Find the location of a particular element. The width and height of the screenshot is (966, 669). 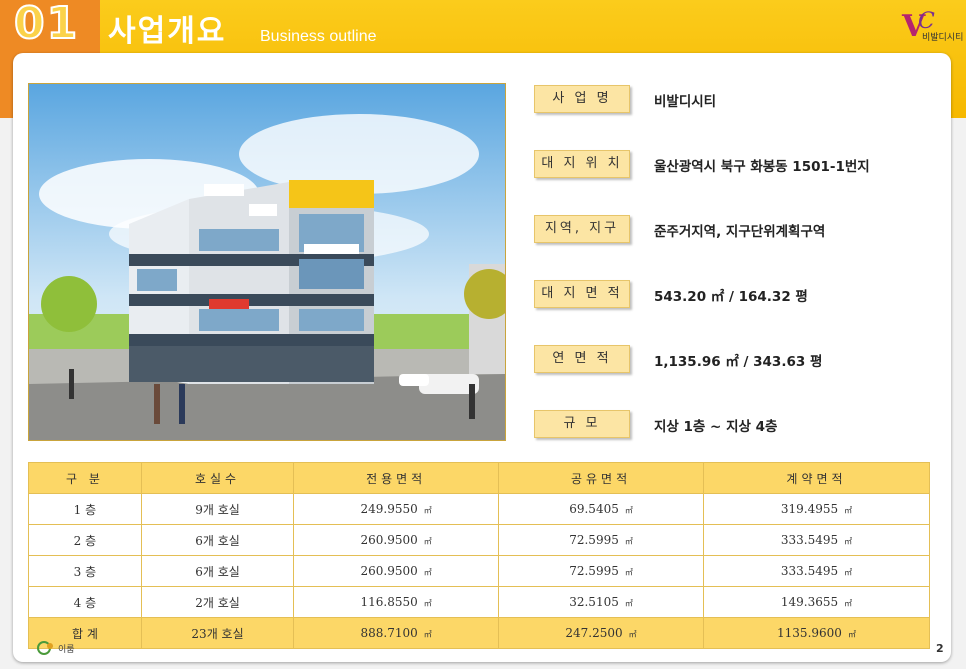

info-value-site-area: 543.20 ㎡ / 164.32 평 is located at coordinates (731, 297).